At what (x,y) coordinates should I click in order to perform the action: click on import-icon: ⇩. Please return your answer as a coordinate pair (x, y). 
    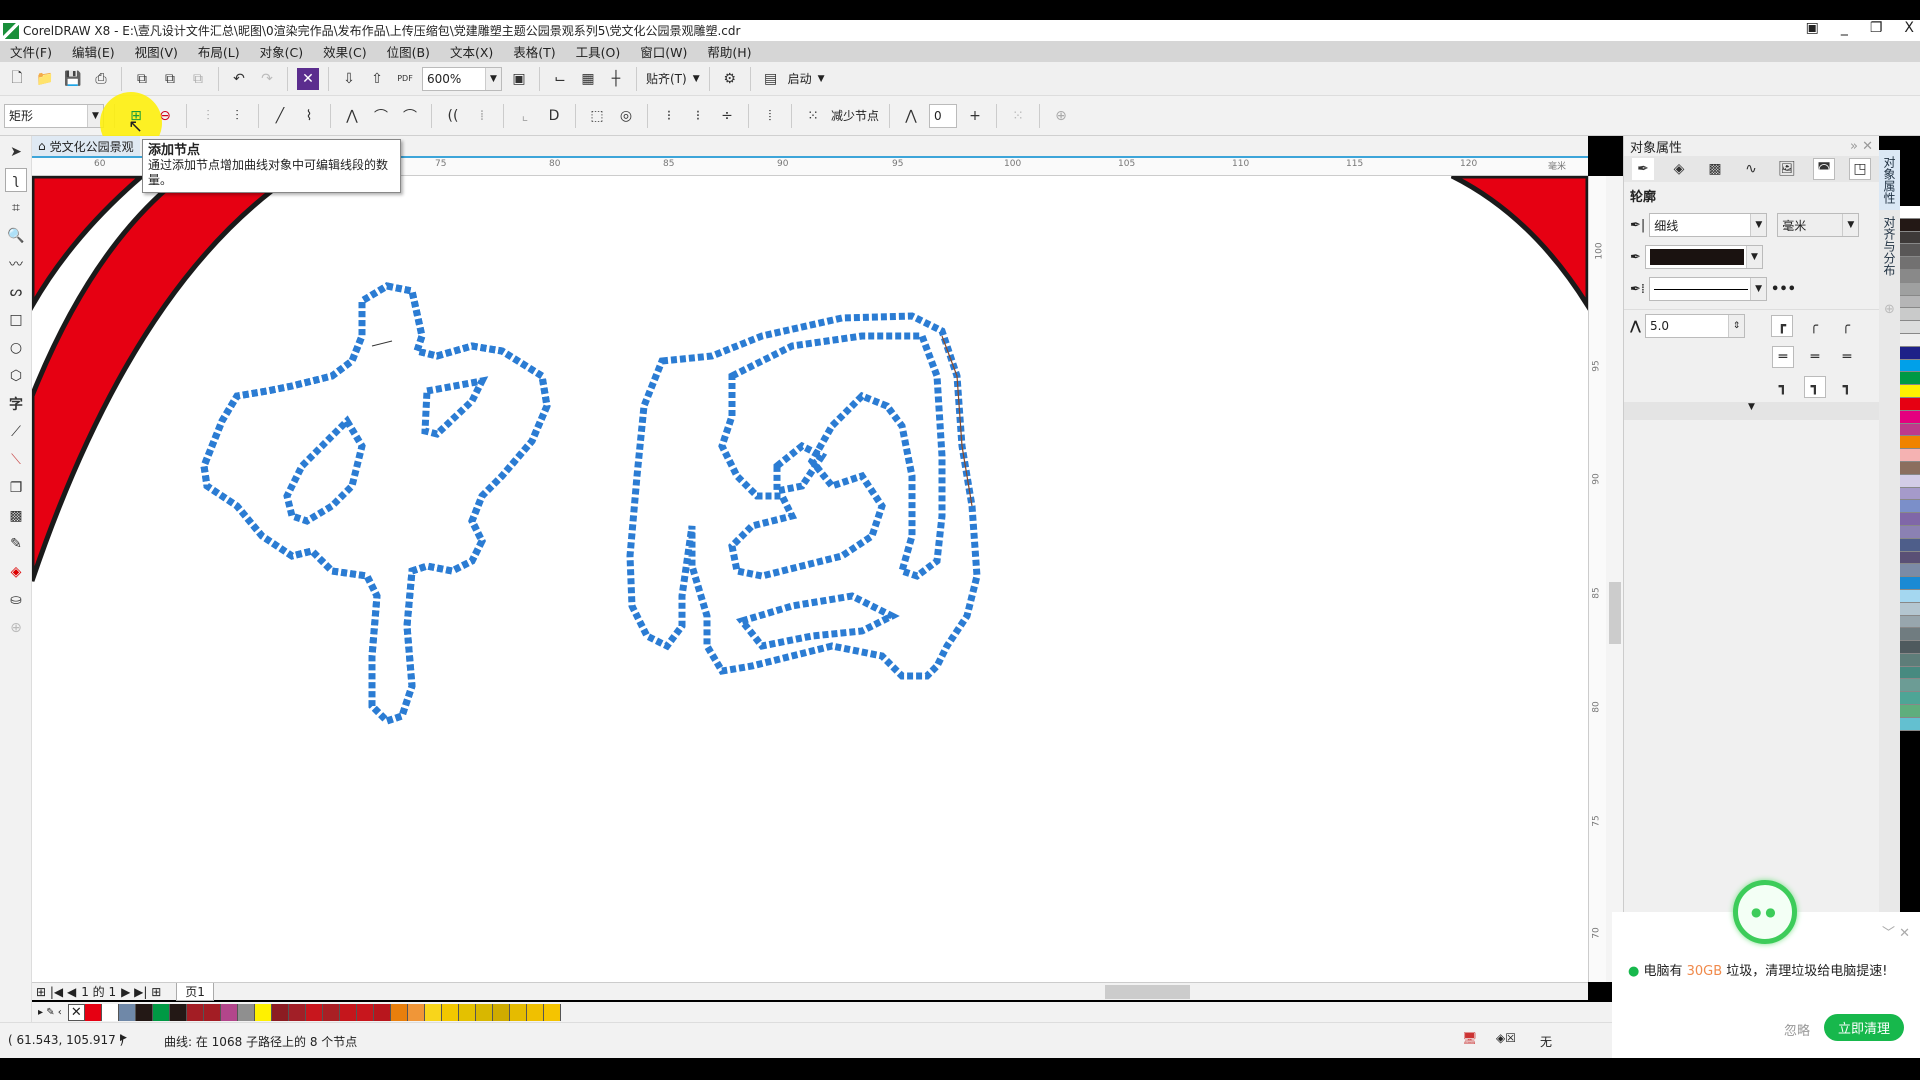
    Looking at the image, I should click on (349, 79).